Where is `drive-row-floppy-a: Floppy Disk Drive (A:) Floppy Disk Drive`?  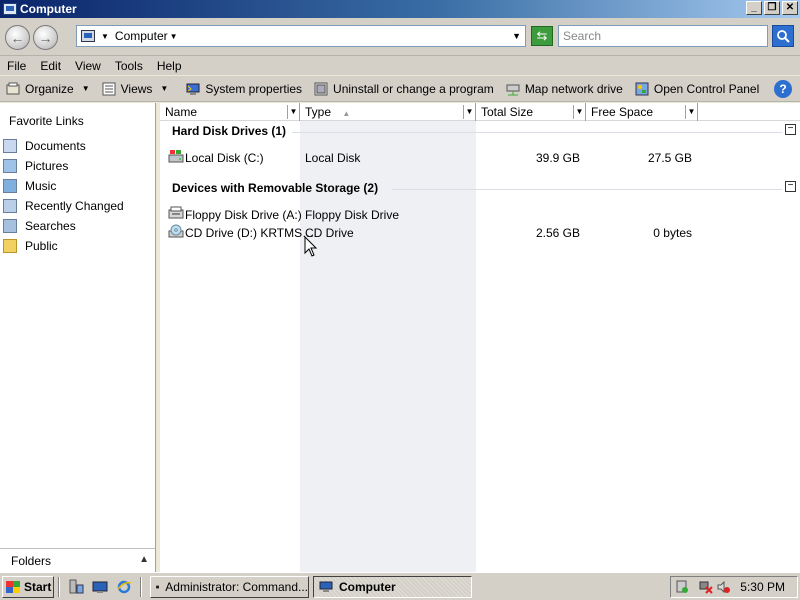
drive-row-floppy-a: Floppy Disk Drive (A:) Floppy Disk Drive is located at coordinates (480, 215).